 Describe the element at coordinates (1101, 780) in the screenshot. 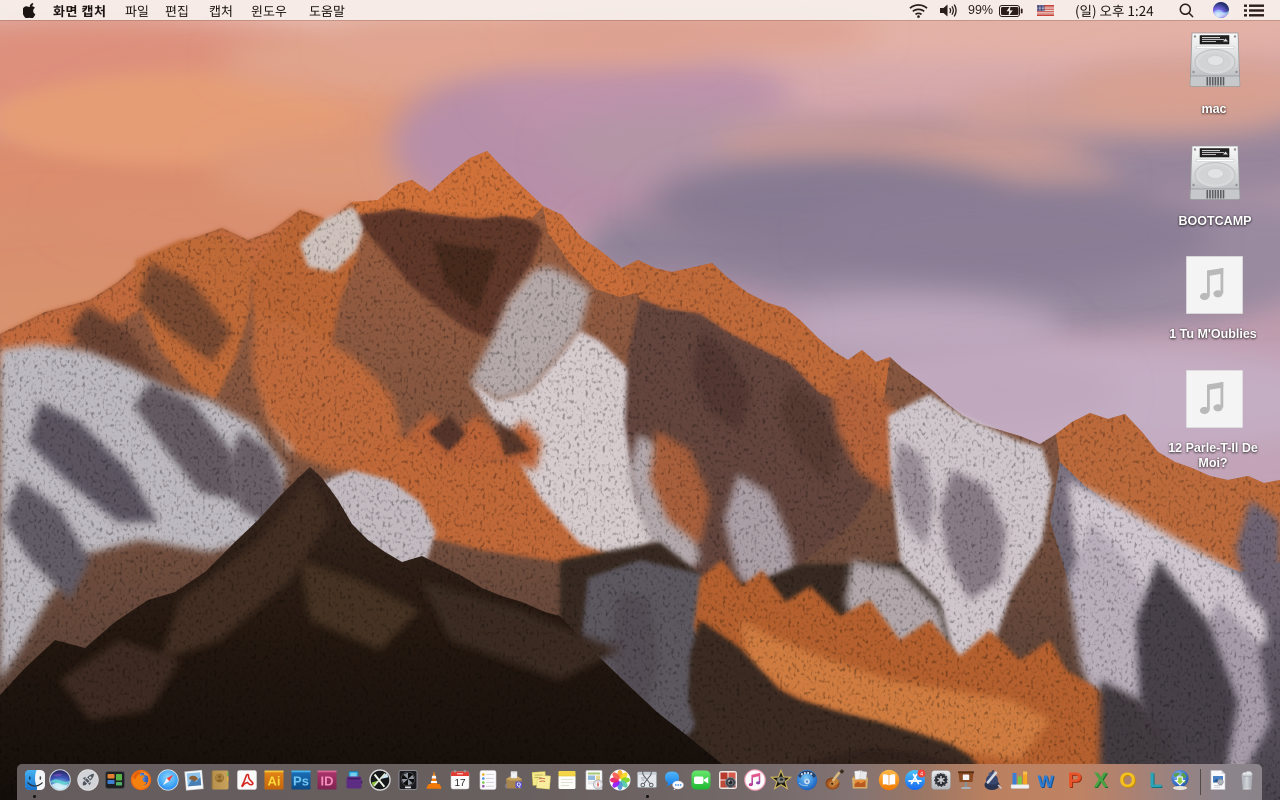

I see `svg-text: X` at that location.